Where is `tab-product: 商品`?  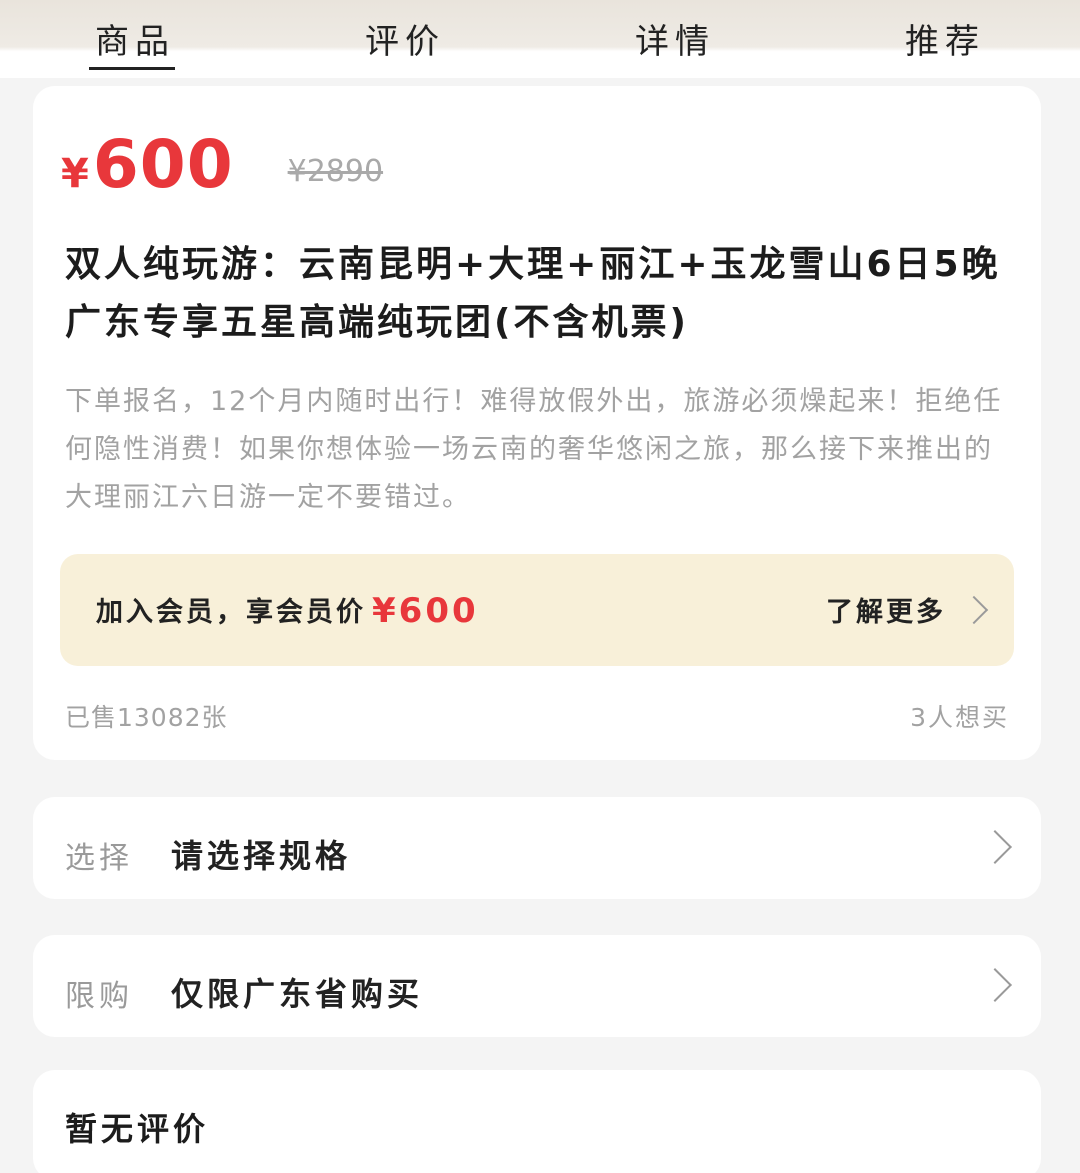
tab-product: 商品 is located at coordinates (132, 35).